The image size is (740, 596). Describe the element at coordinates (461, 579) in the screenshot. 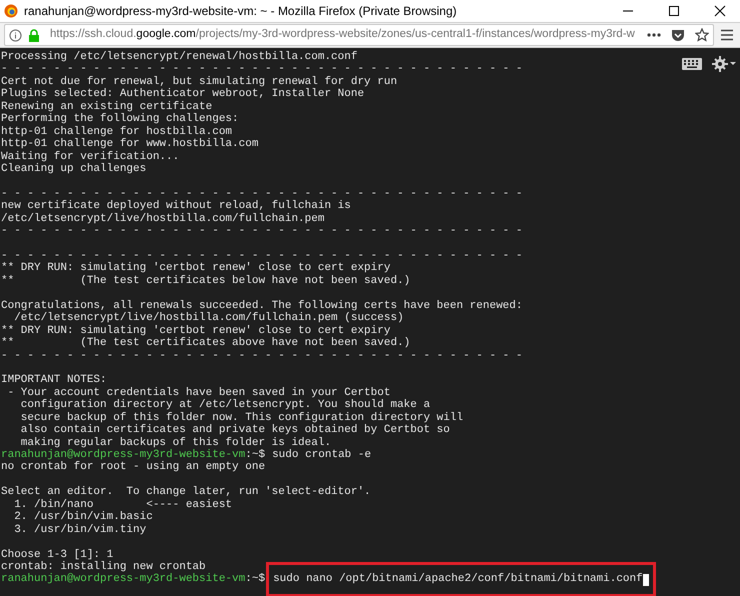

I see `highlighted-command: sudo nano /opt/bitnami/apache2/conf/bitnami/bitnami.conf` at that location.